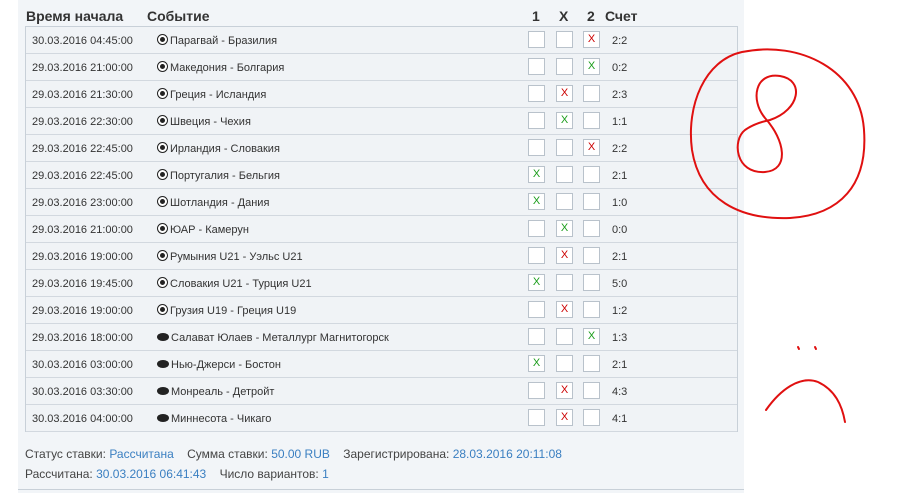 The image size is (910, 493). I want to click on doodle-frown, so click(805, 401).